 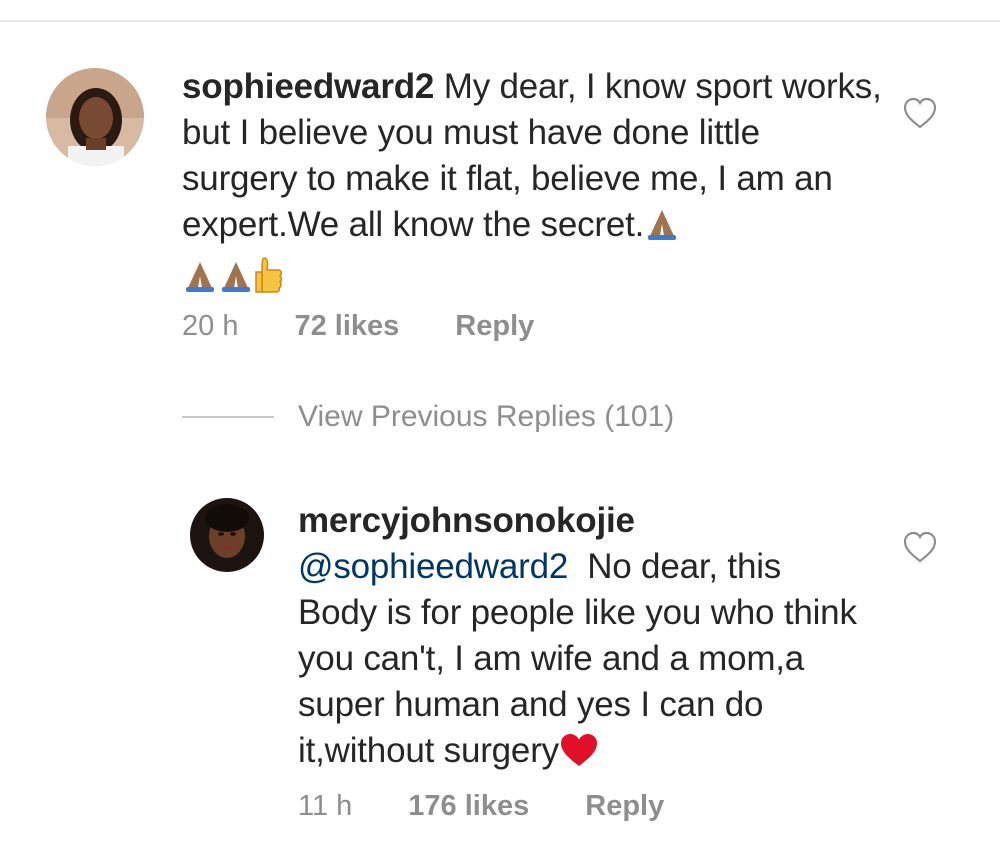 What do you see at coordinates (486, 417) in the screenshot?
I see `view-previous-replies-label: View Previous Replies (101)` at bounding box center [486, 417].